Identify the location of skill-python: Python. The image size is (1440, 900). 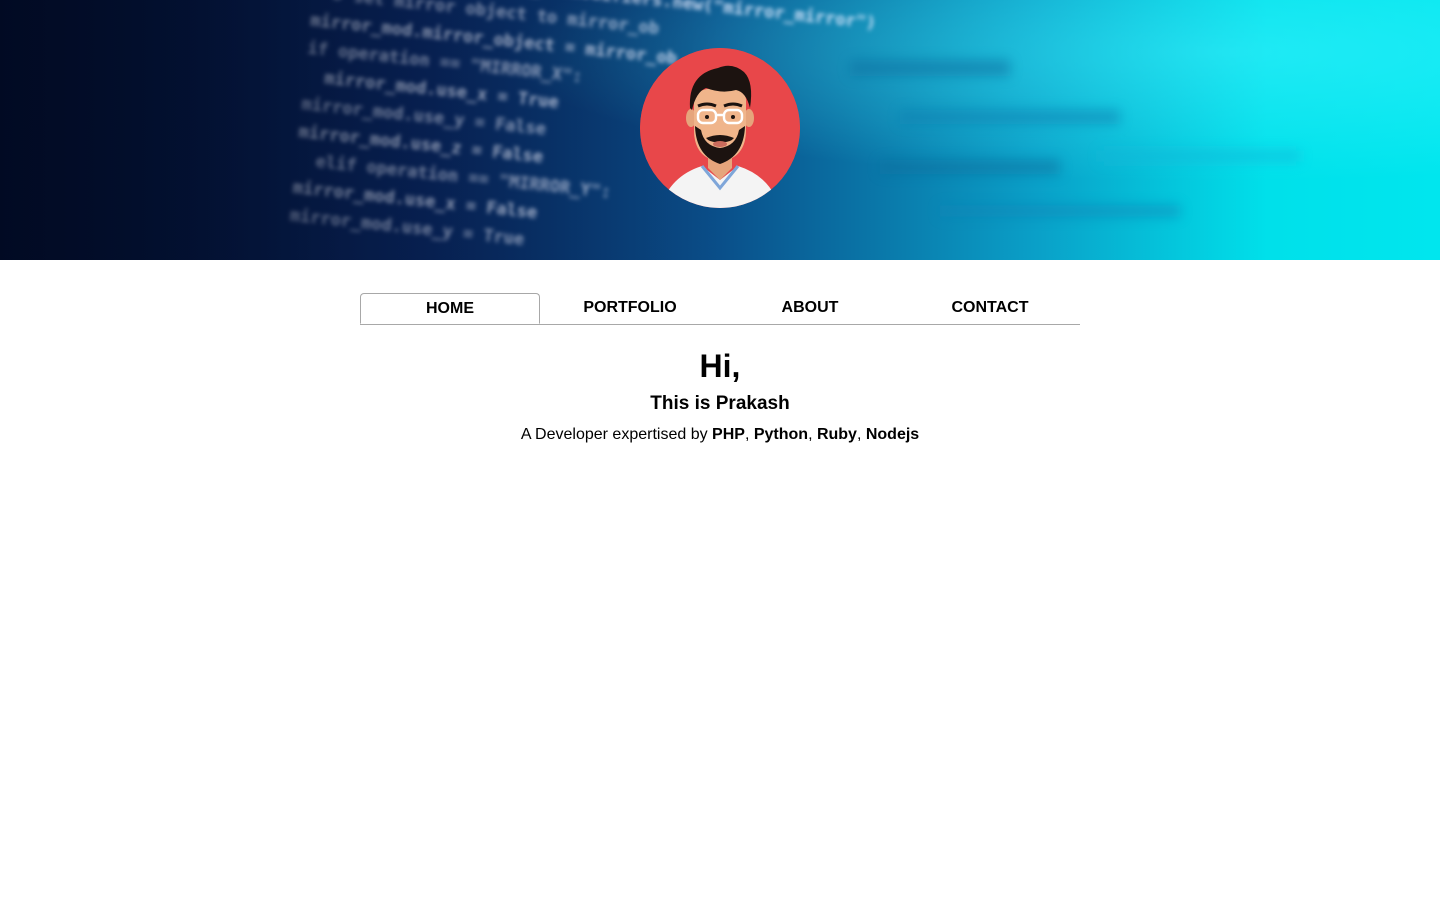
(781, 434).